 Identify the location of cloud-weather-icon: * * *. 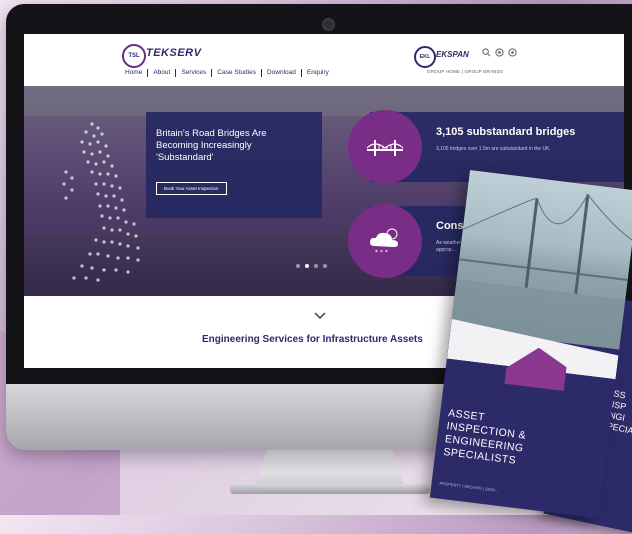
(384, 242).